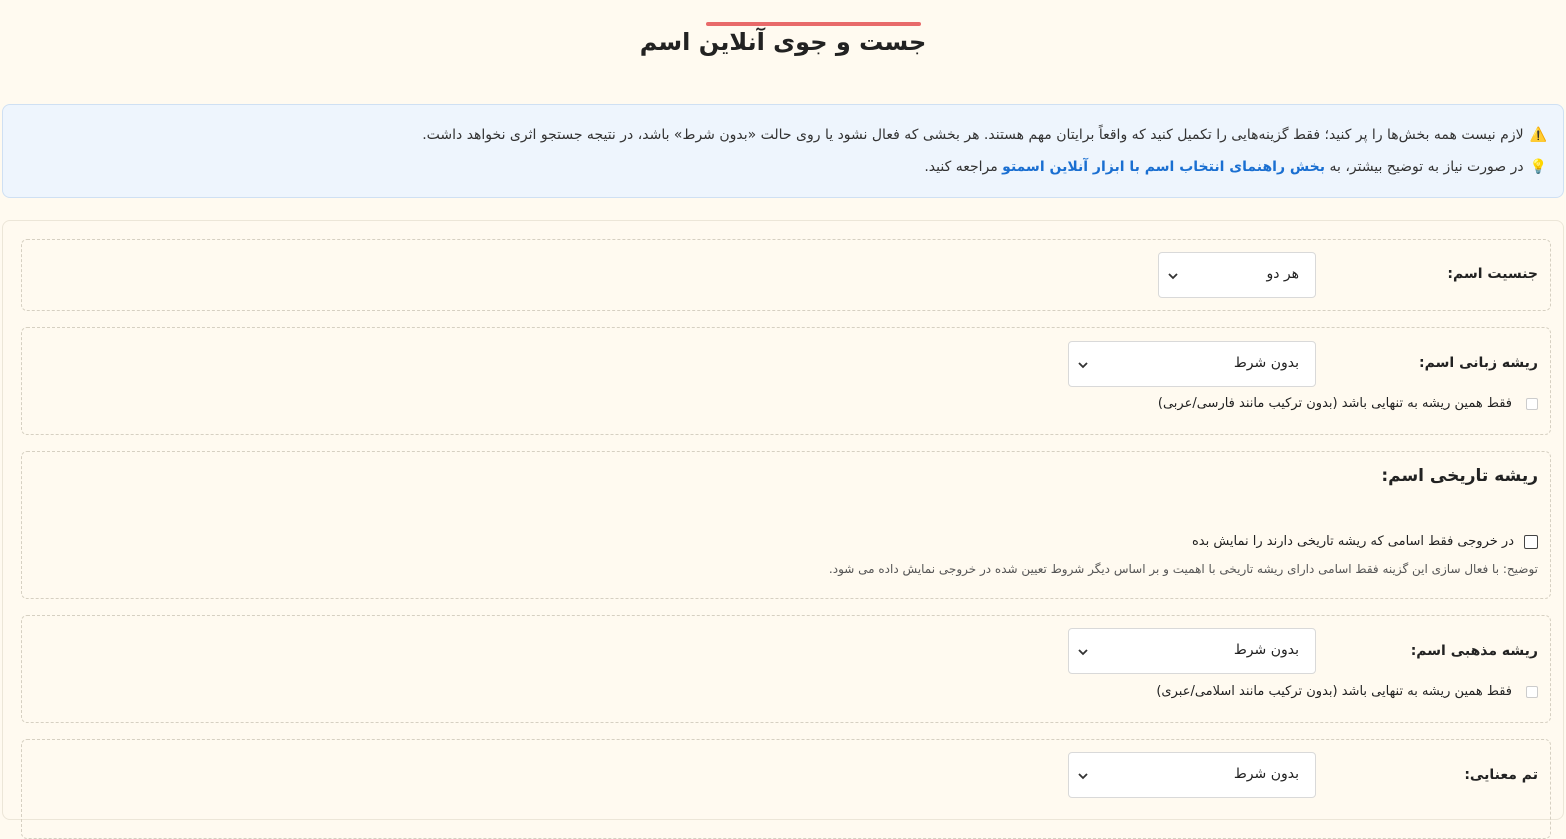 Image resolution: width=1566 pixels, height=839 pixels. Describe the element at coordinates (1266, 363) in the screenshot. I see `language-root-select-value: بدون شرط` at that location.